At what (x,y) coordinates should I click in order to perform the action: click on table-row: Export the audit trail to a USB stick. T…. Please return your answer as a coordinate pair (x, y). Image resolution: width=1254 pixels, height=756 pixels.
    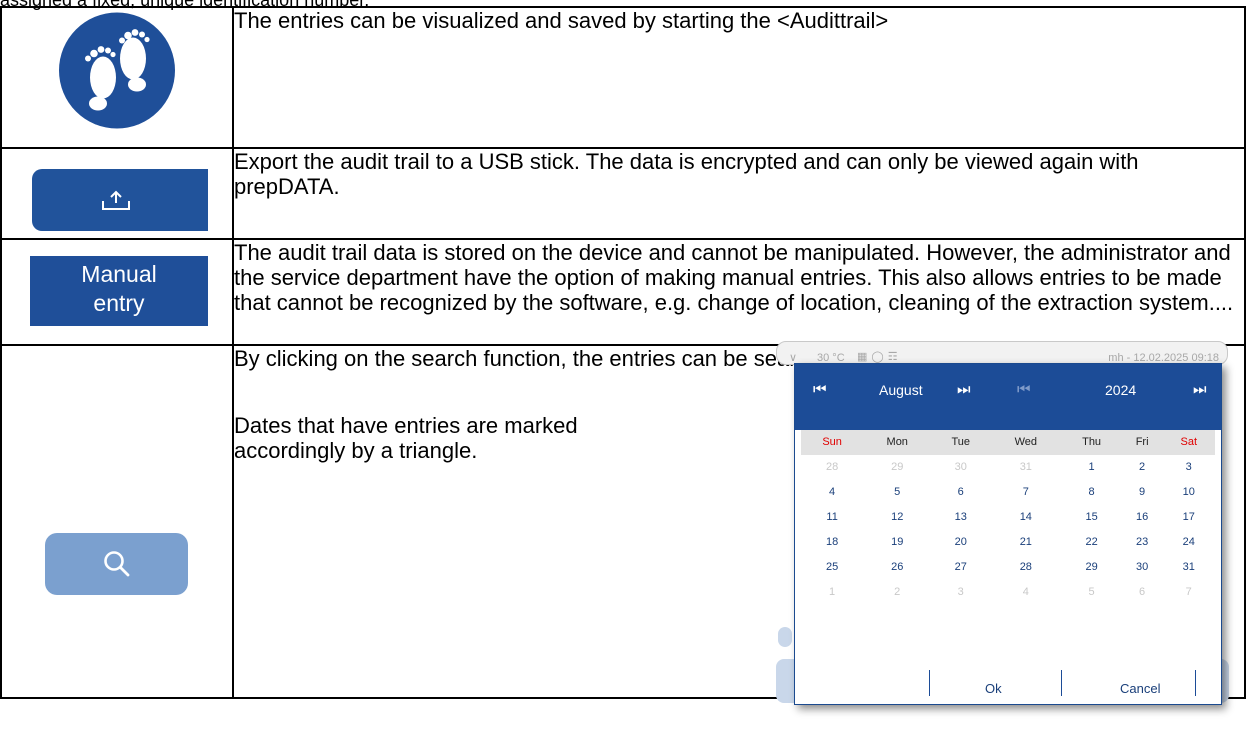
    Looking at the image, I should click on (623, 193).